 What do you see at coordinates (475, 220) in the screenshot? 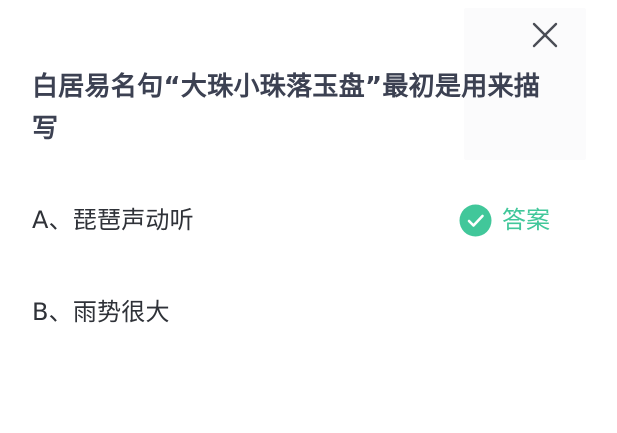
I see `check-circle-icon` at bounding box center [475, 220].